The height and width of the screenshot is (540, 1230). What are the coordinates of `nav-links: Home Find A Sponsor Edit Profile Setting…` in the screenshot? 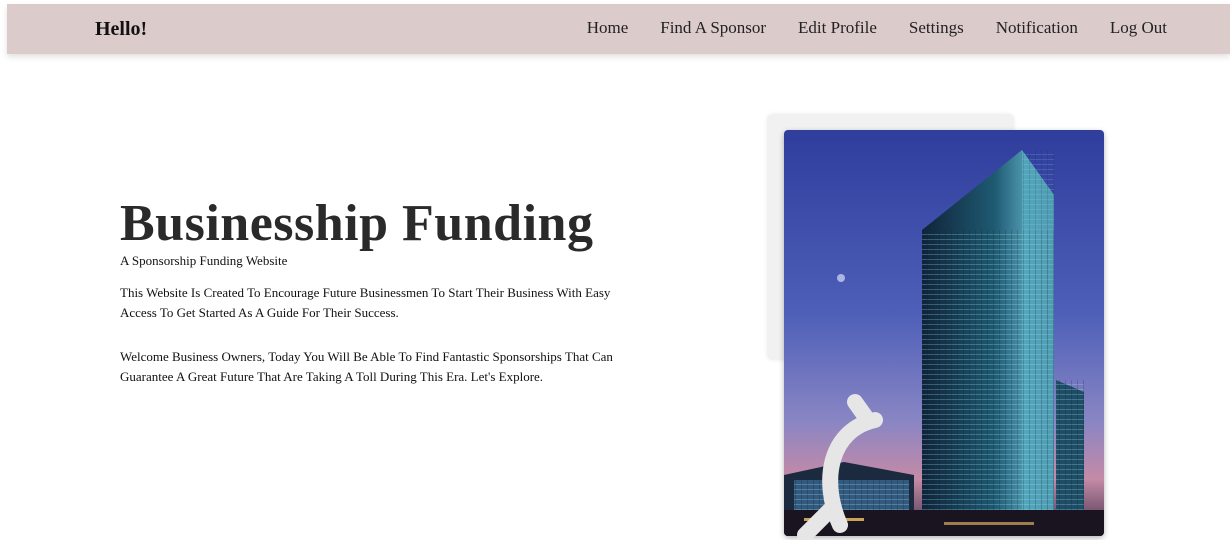 It's located at (877, 28).